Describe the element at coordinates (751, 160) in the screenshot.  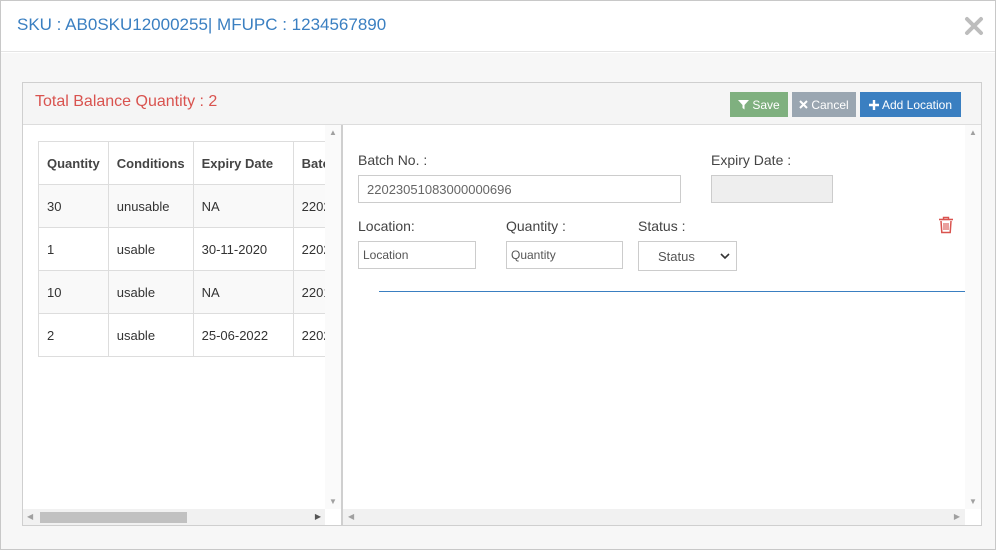
I see `expiry-date-label: Expiry Date :` at that location.